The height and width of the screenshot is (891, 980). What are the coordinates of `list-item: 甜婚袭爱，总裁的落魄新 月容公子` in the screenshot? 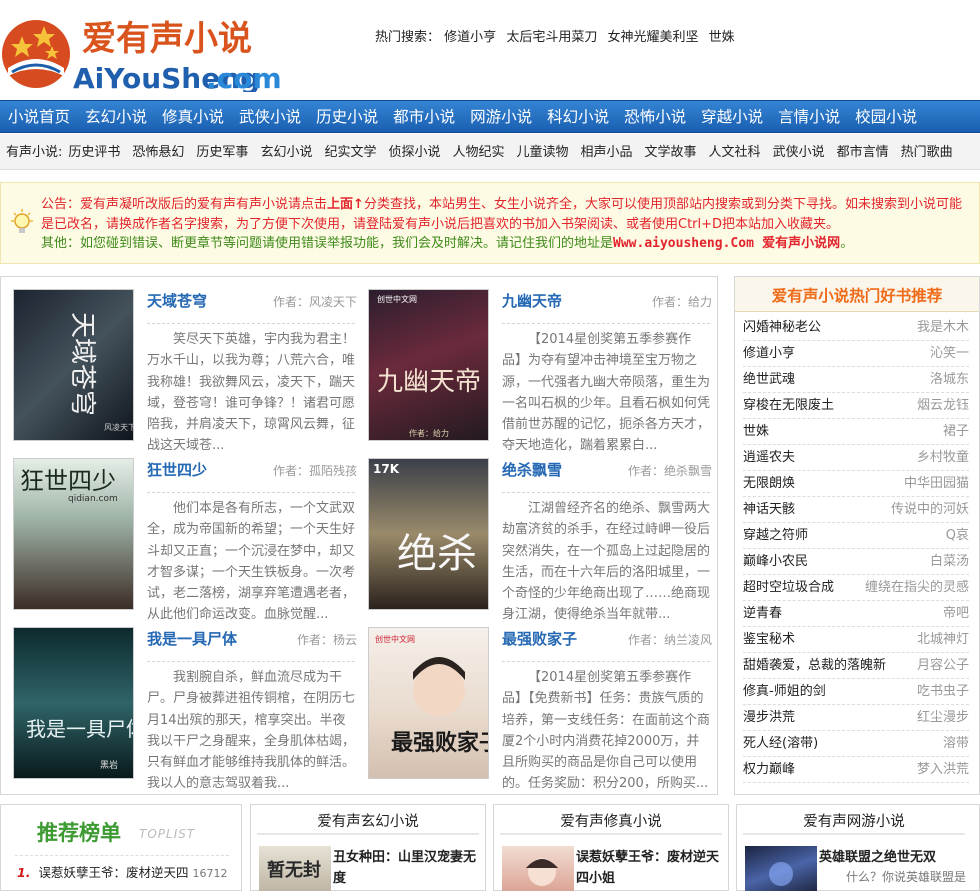 It's located at (856, 666).